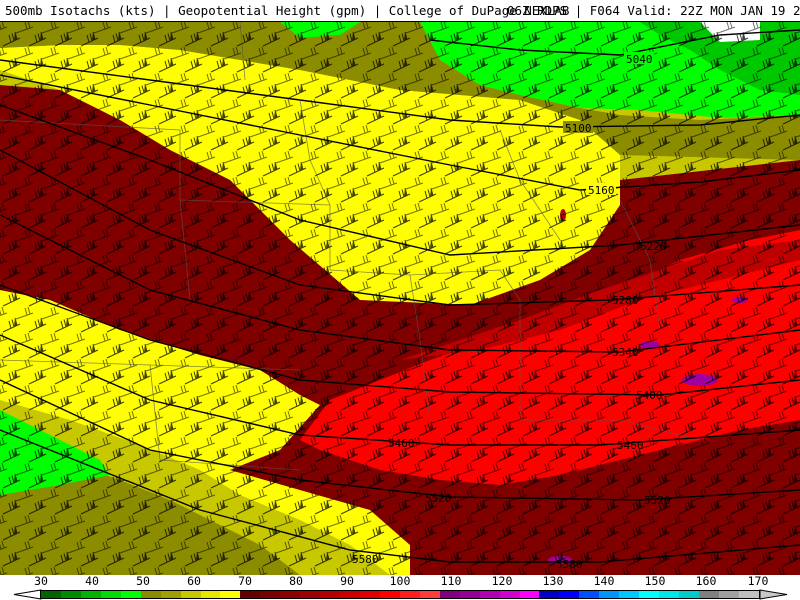 Image resolution: width=800 pixels, height=600 pixels. I want to click on colorbar-tick: 120, so click(502, 581).